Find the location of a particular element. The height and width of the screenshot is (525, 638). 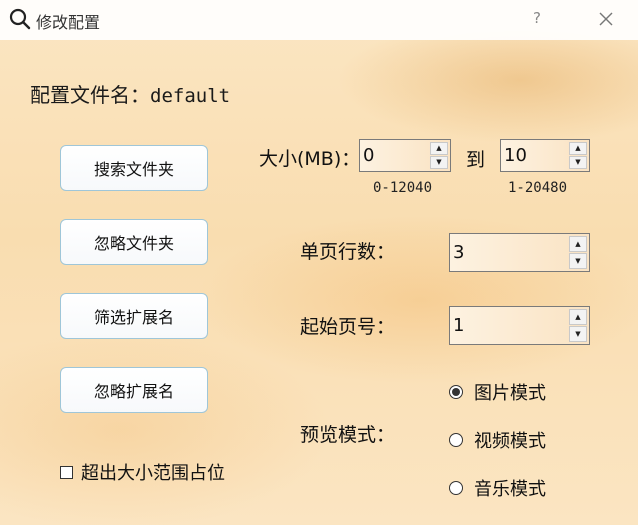

filter-extension-button: 筛选扩展名 is located at coordinates (134, 316).